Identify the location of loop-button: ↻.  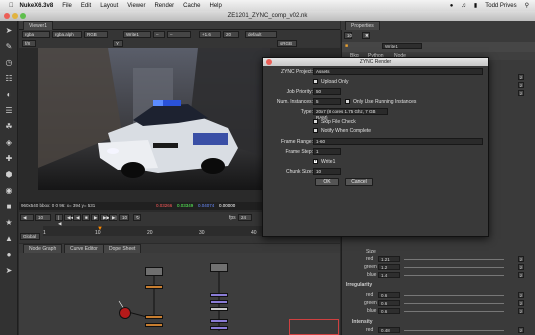
(137, 217).